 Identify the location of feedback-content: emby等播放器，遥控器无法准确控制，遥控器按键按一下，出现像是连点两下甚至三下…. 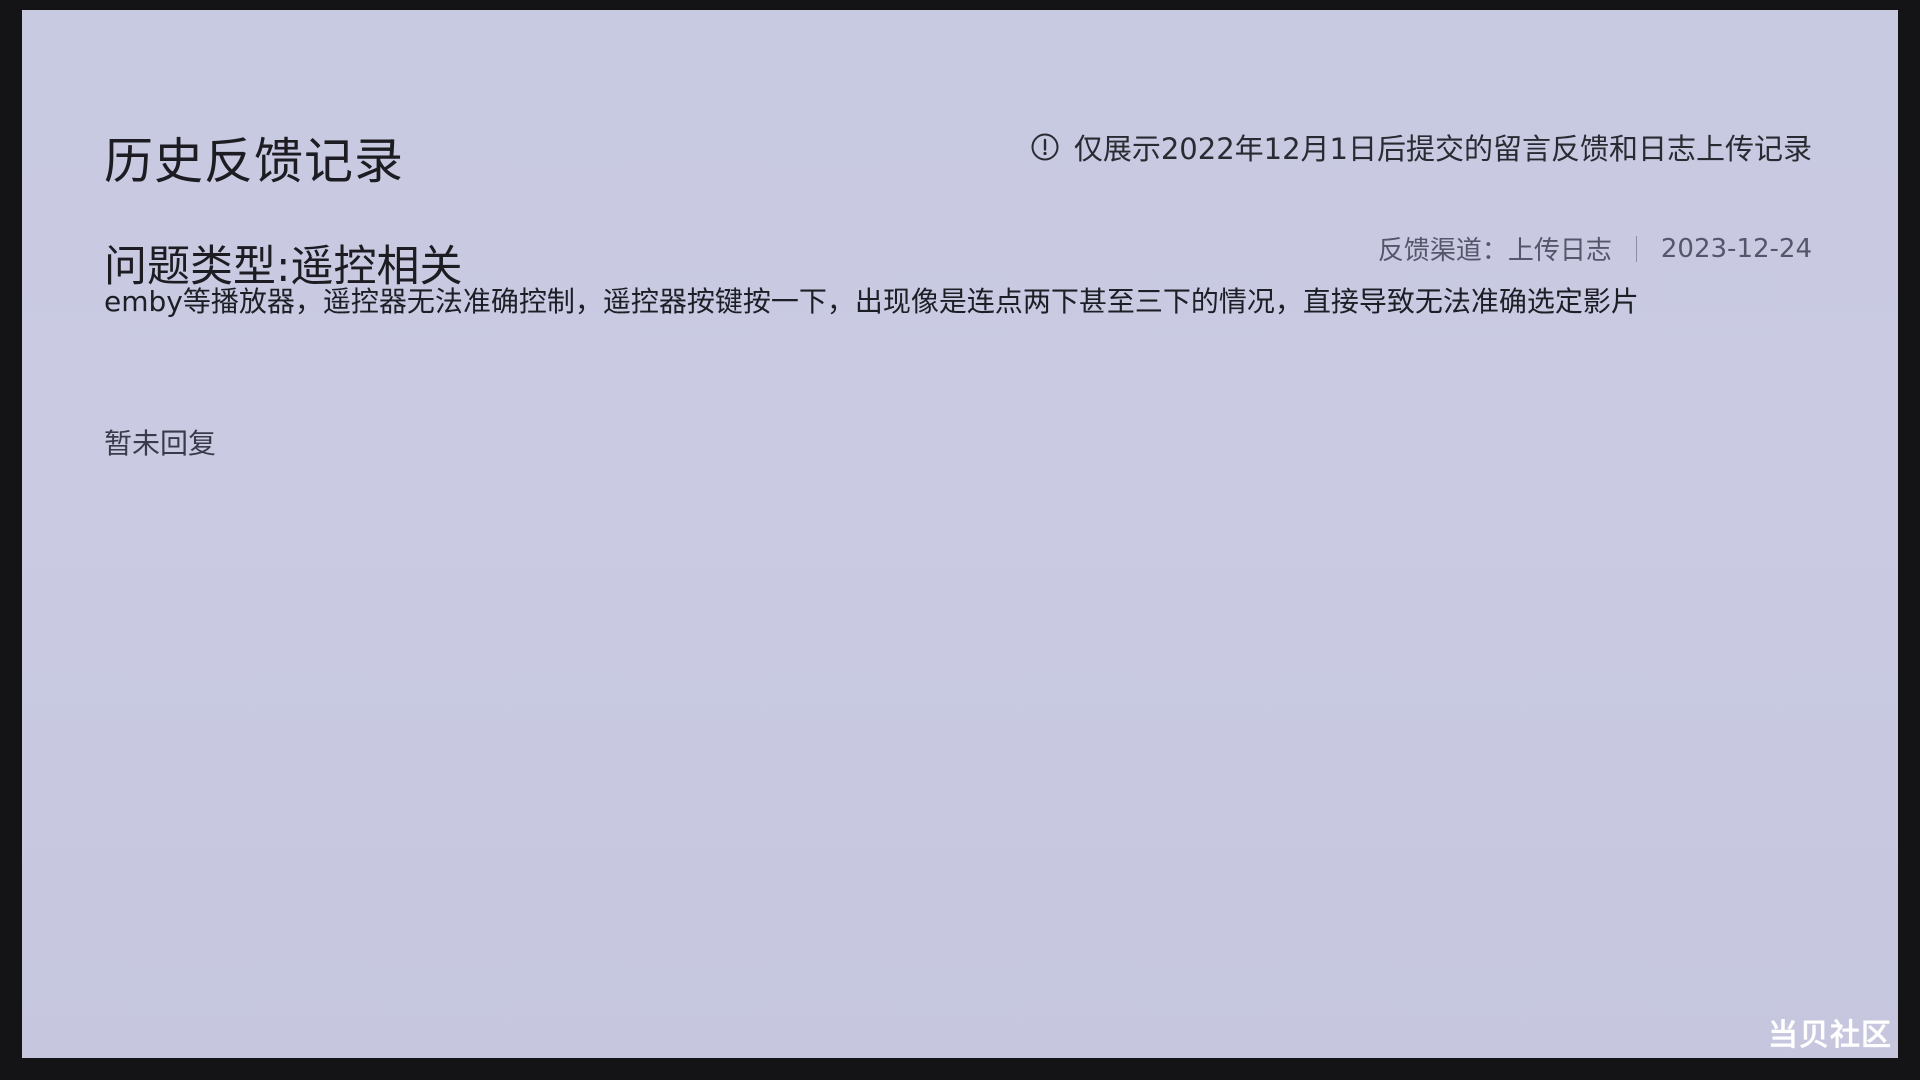
(871, 301).